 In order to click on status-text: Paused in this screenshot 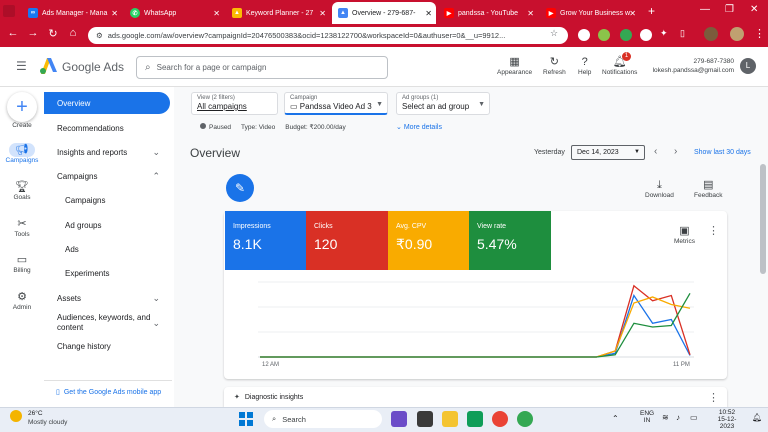, I will do `click(220, 127)`.